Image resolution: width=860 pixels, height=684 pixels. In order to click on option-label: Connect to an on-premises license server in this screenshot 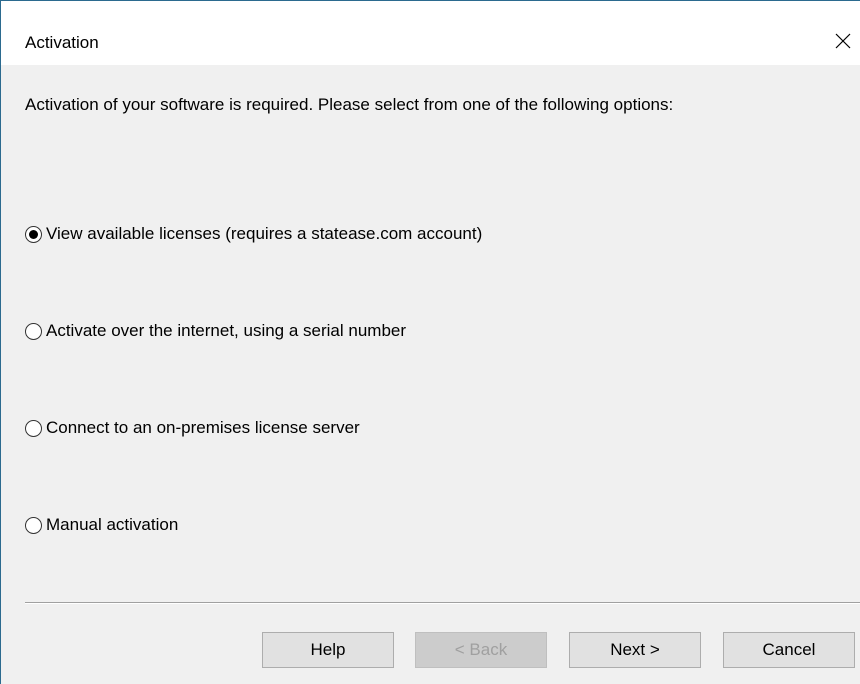, I will do `click(203, 428)`.